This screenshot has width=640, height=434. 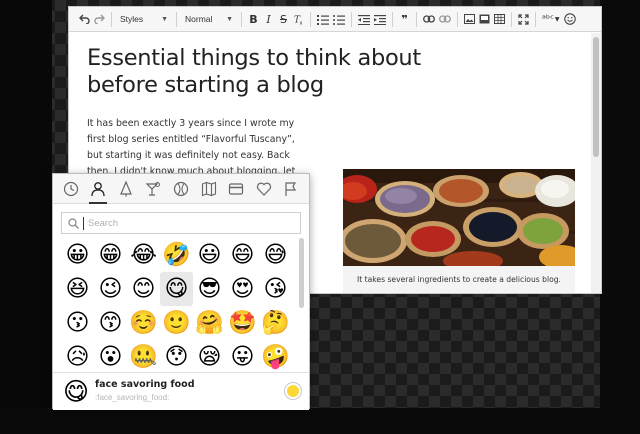 What do you see at coordinates (73, 223) in the screenshot?
I see `search-icon` at bounding box center [73, 223].